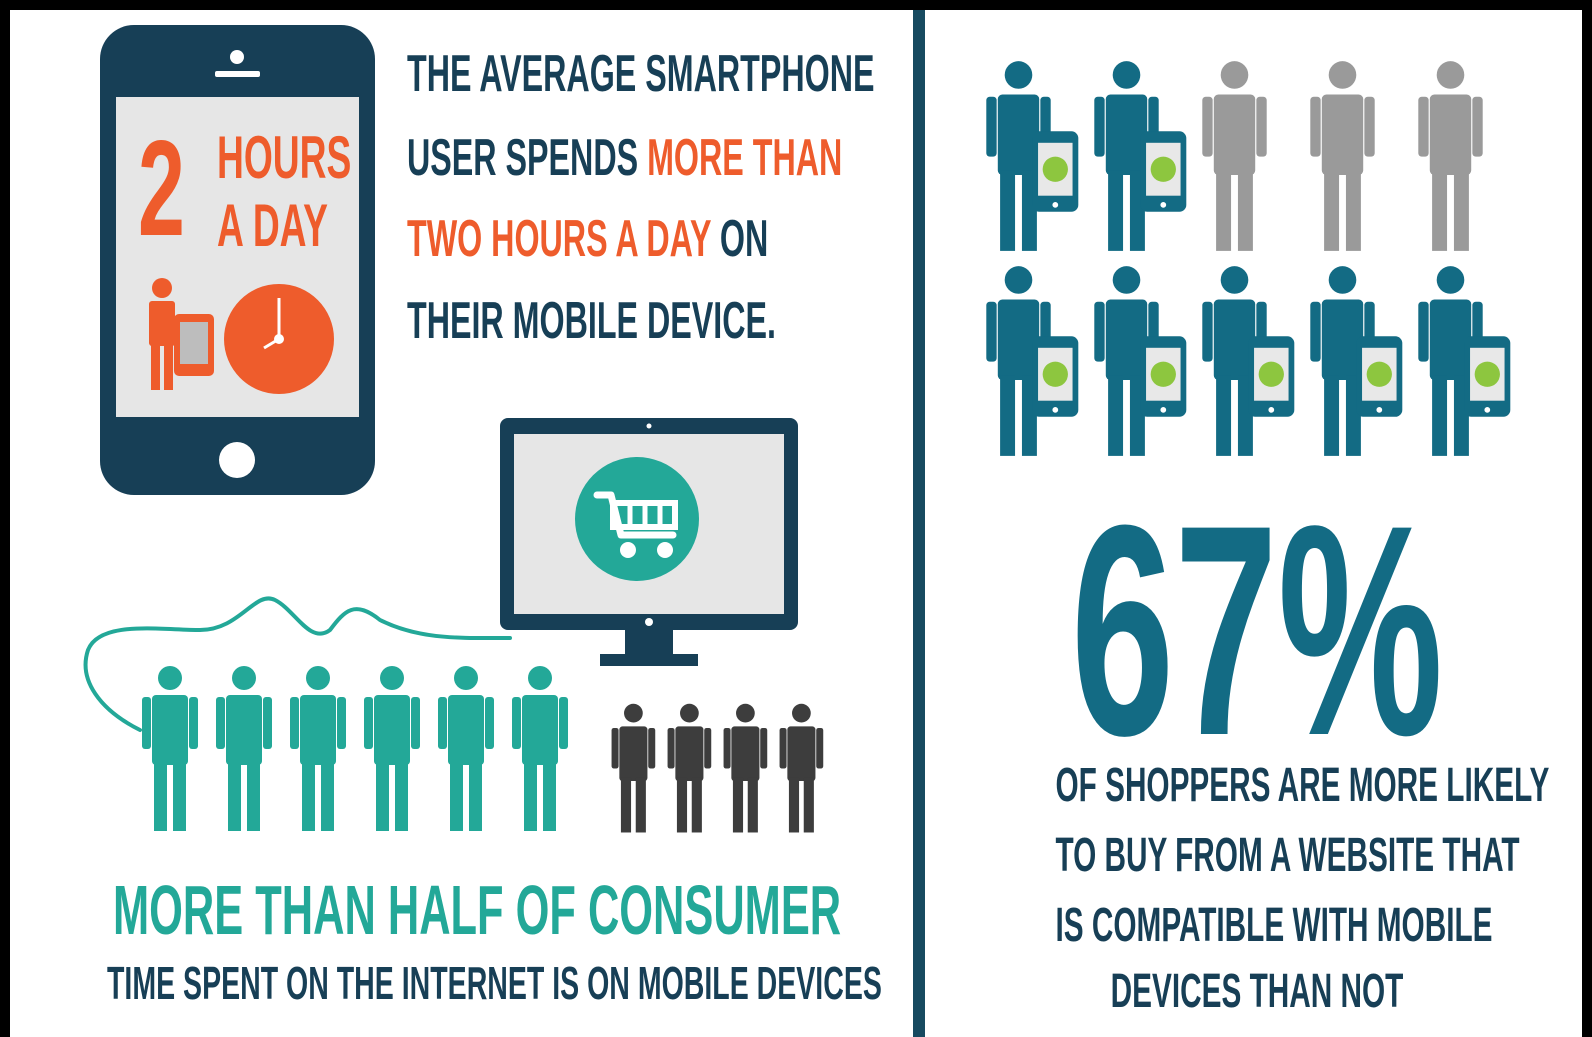  What do you see at coordinates (527, 158) in the screenshot?
I see `stat1-line2-a: USER SPENDS` at bounding box center [527, 158].